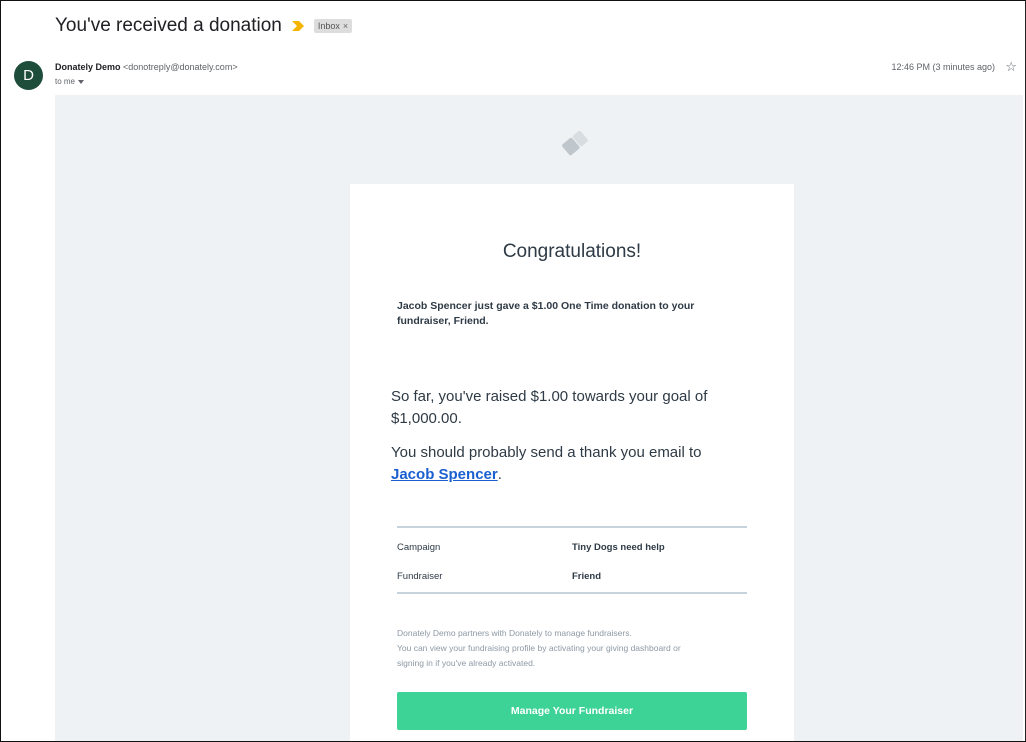  I want to click on remove-label-icon: ×, so click(345, 26).